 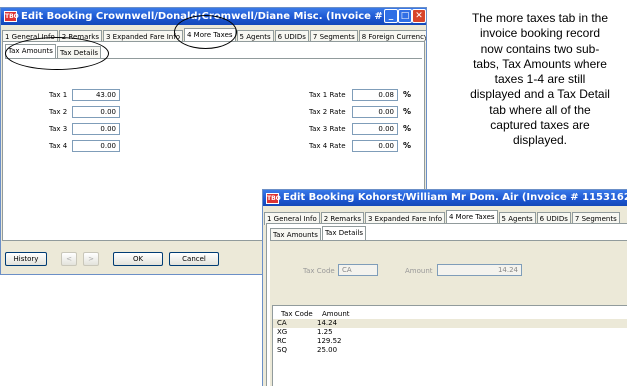 I want to click on tax-4-rate-field: 0.00, so click(x=375, y=146).